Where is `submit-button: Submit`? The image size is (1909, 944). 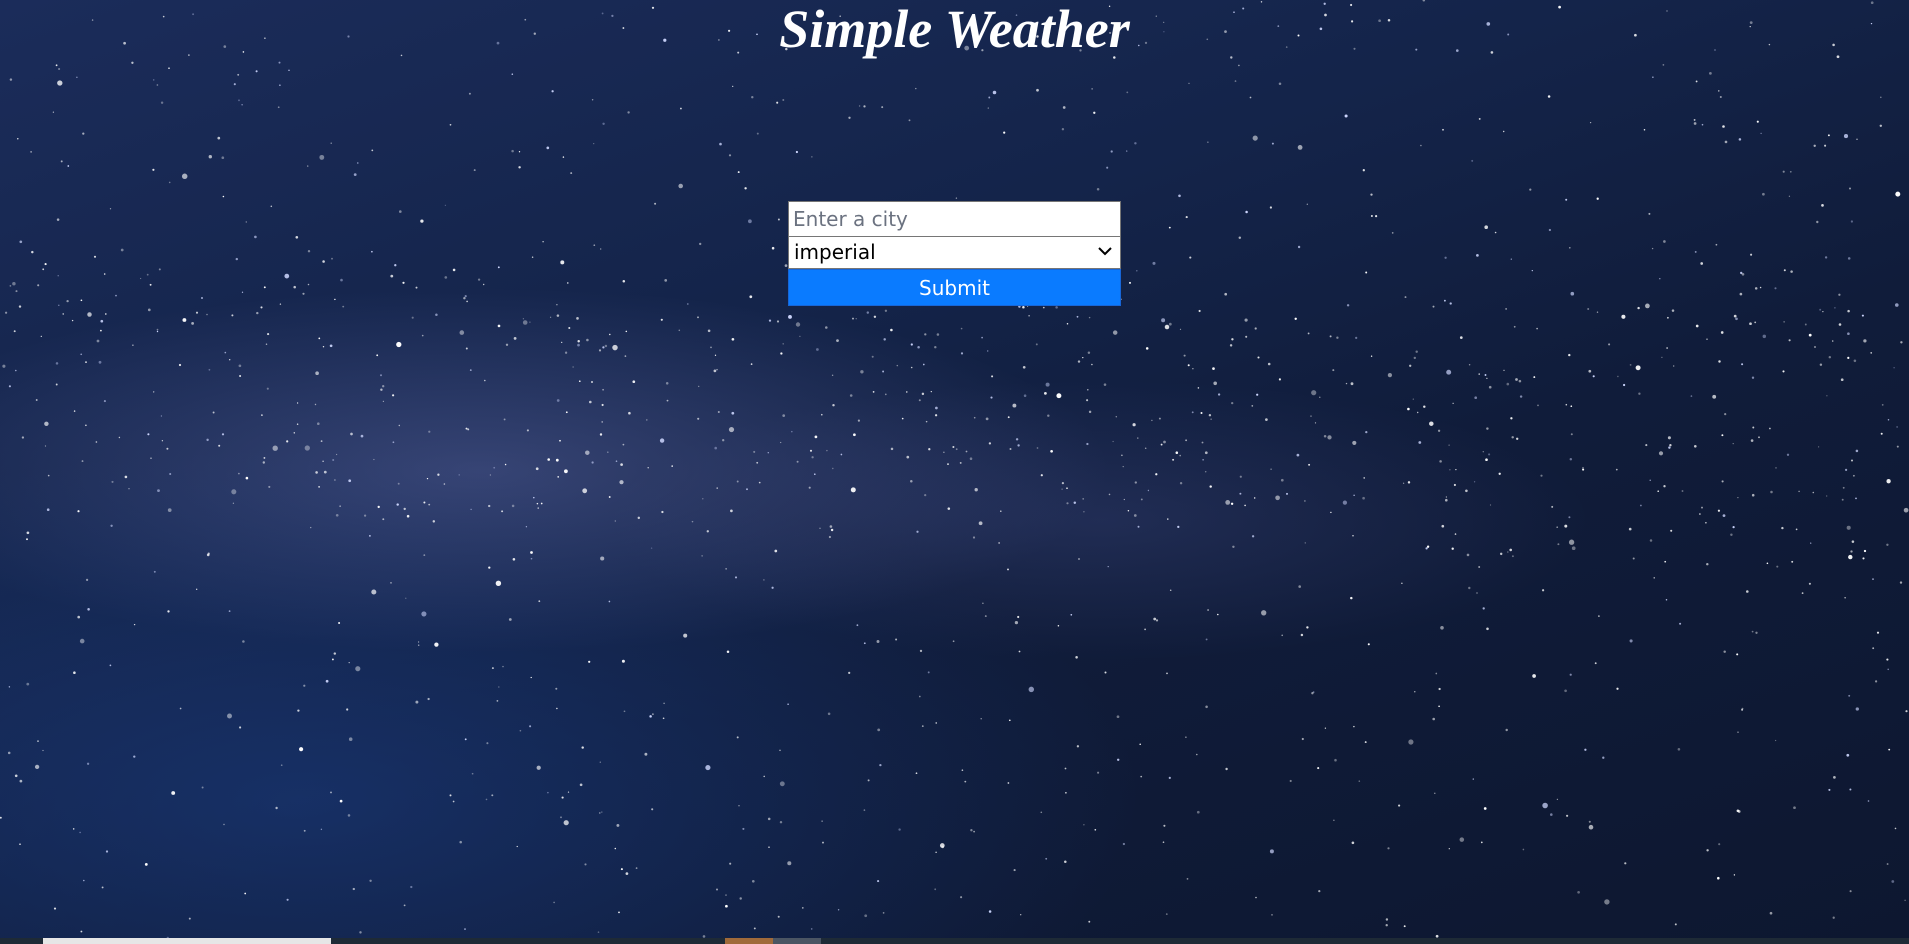 submit-button: Submit is located at coordinates (954, 287).